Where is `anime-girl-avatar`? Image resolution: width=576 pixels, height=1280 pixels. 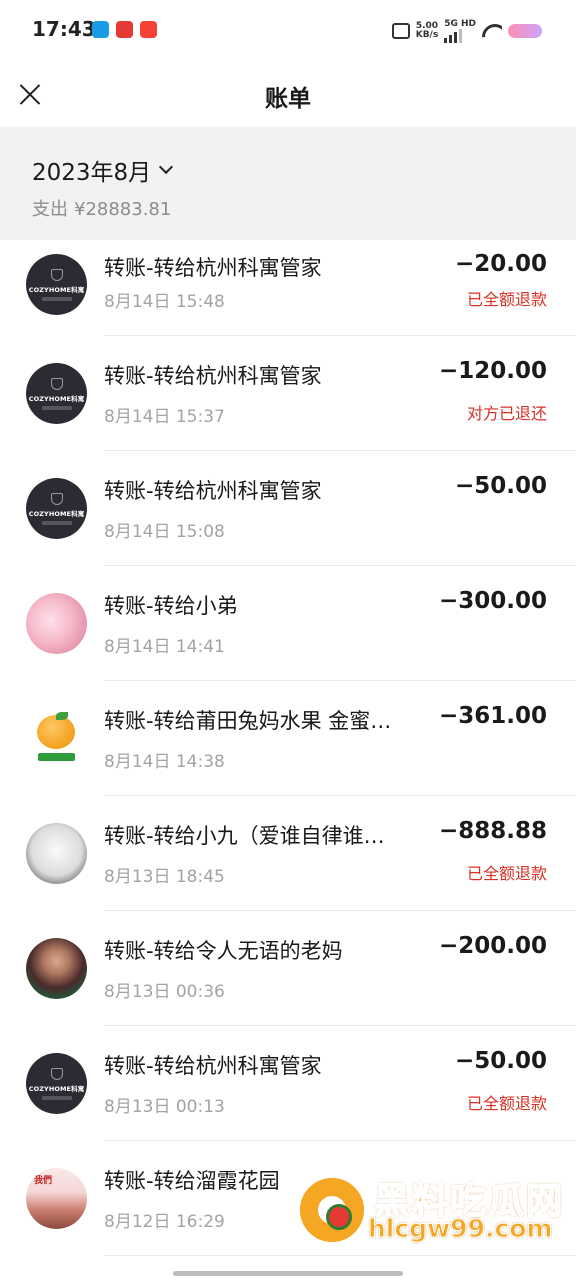
anime-girl-avatar is located at coordinates (56, 623).